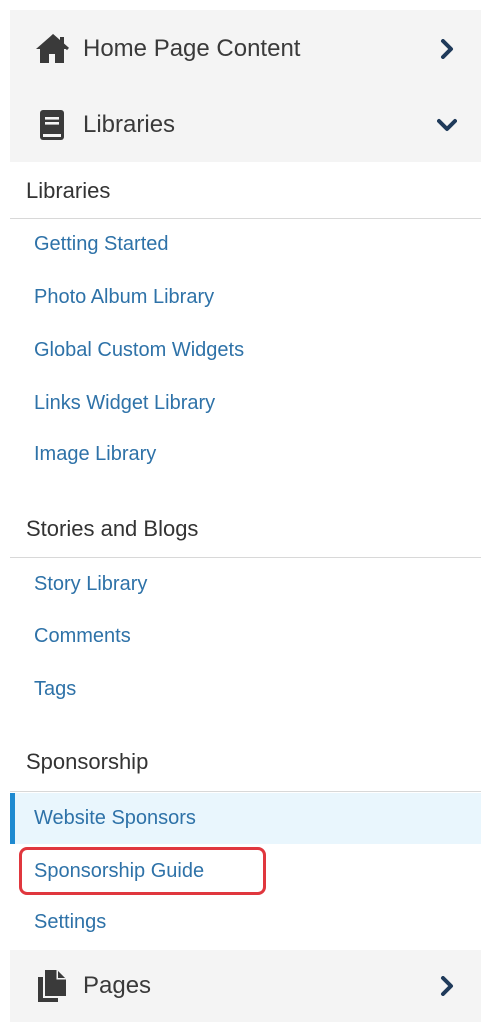  I want to click on menu-home-label: Home Page Content, so click(192, 48).